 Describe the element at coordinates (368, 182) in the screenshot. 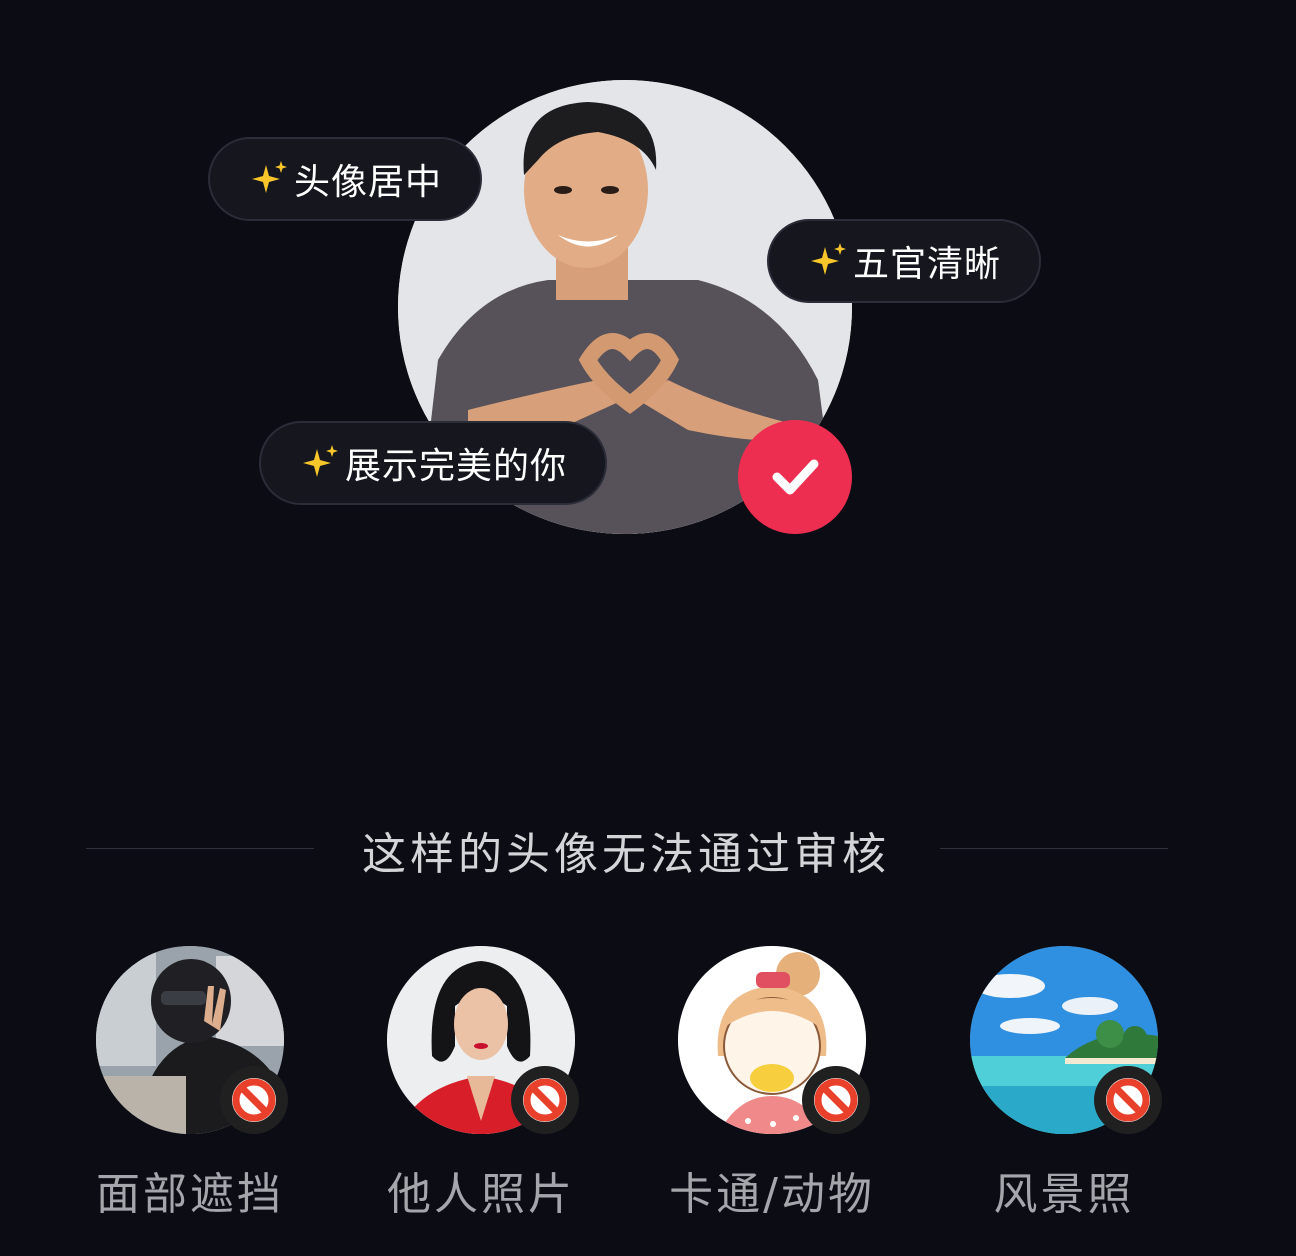

I see `tag-centered-label: 头像居中` at that location.